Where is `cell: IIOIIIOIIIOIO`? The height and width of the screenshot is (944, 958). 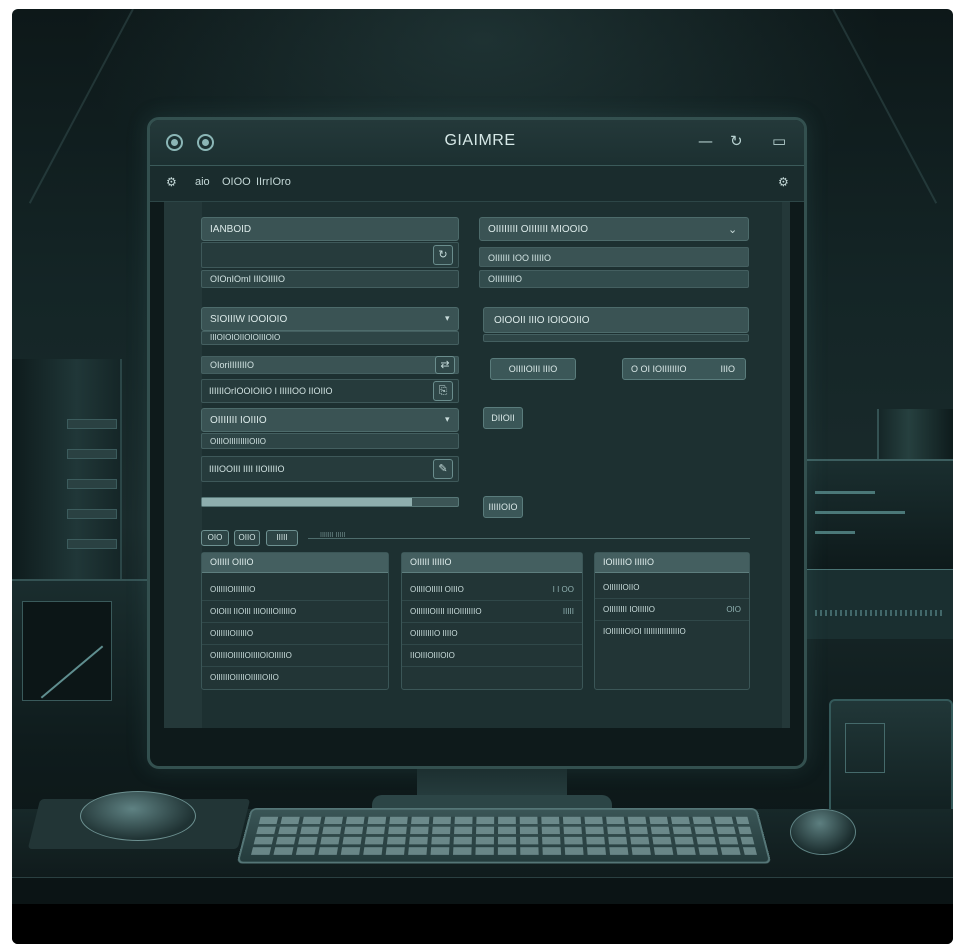 cell: IIOIIIOIIIOIO is located at coordinates (432, 655).